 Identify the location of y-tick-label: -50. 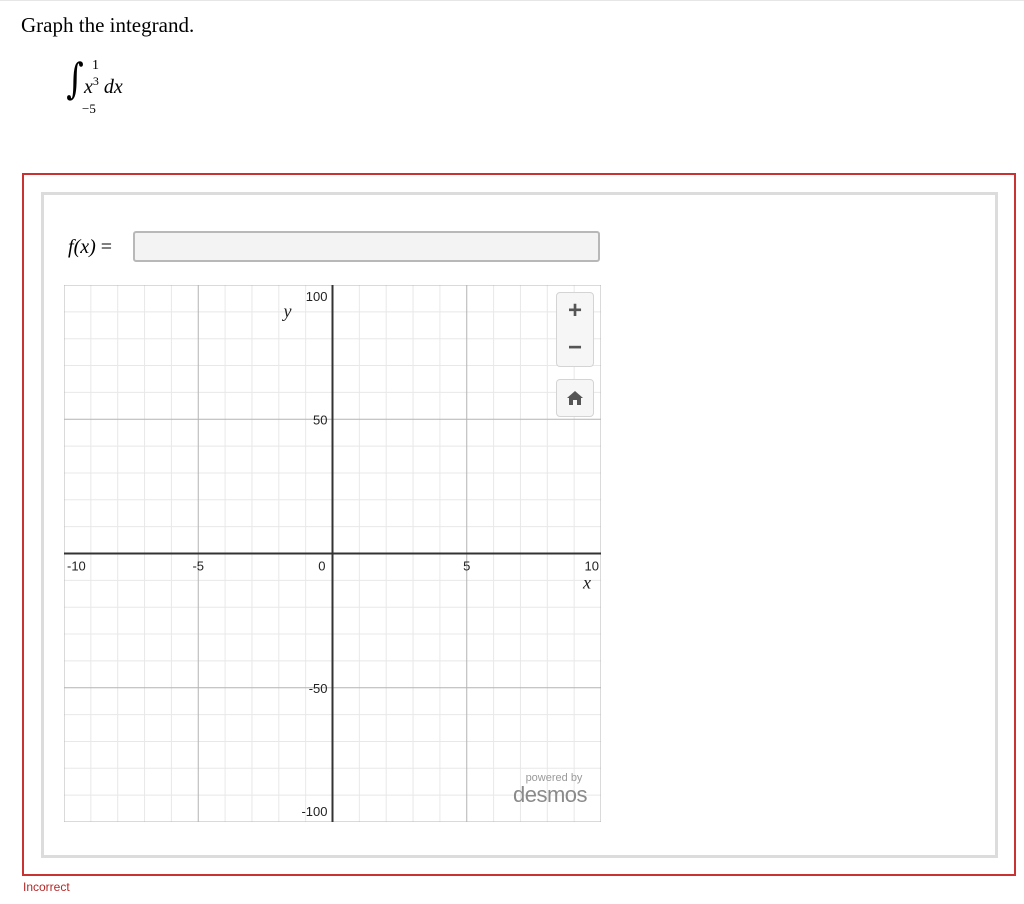
(318, 688).